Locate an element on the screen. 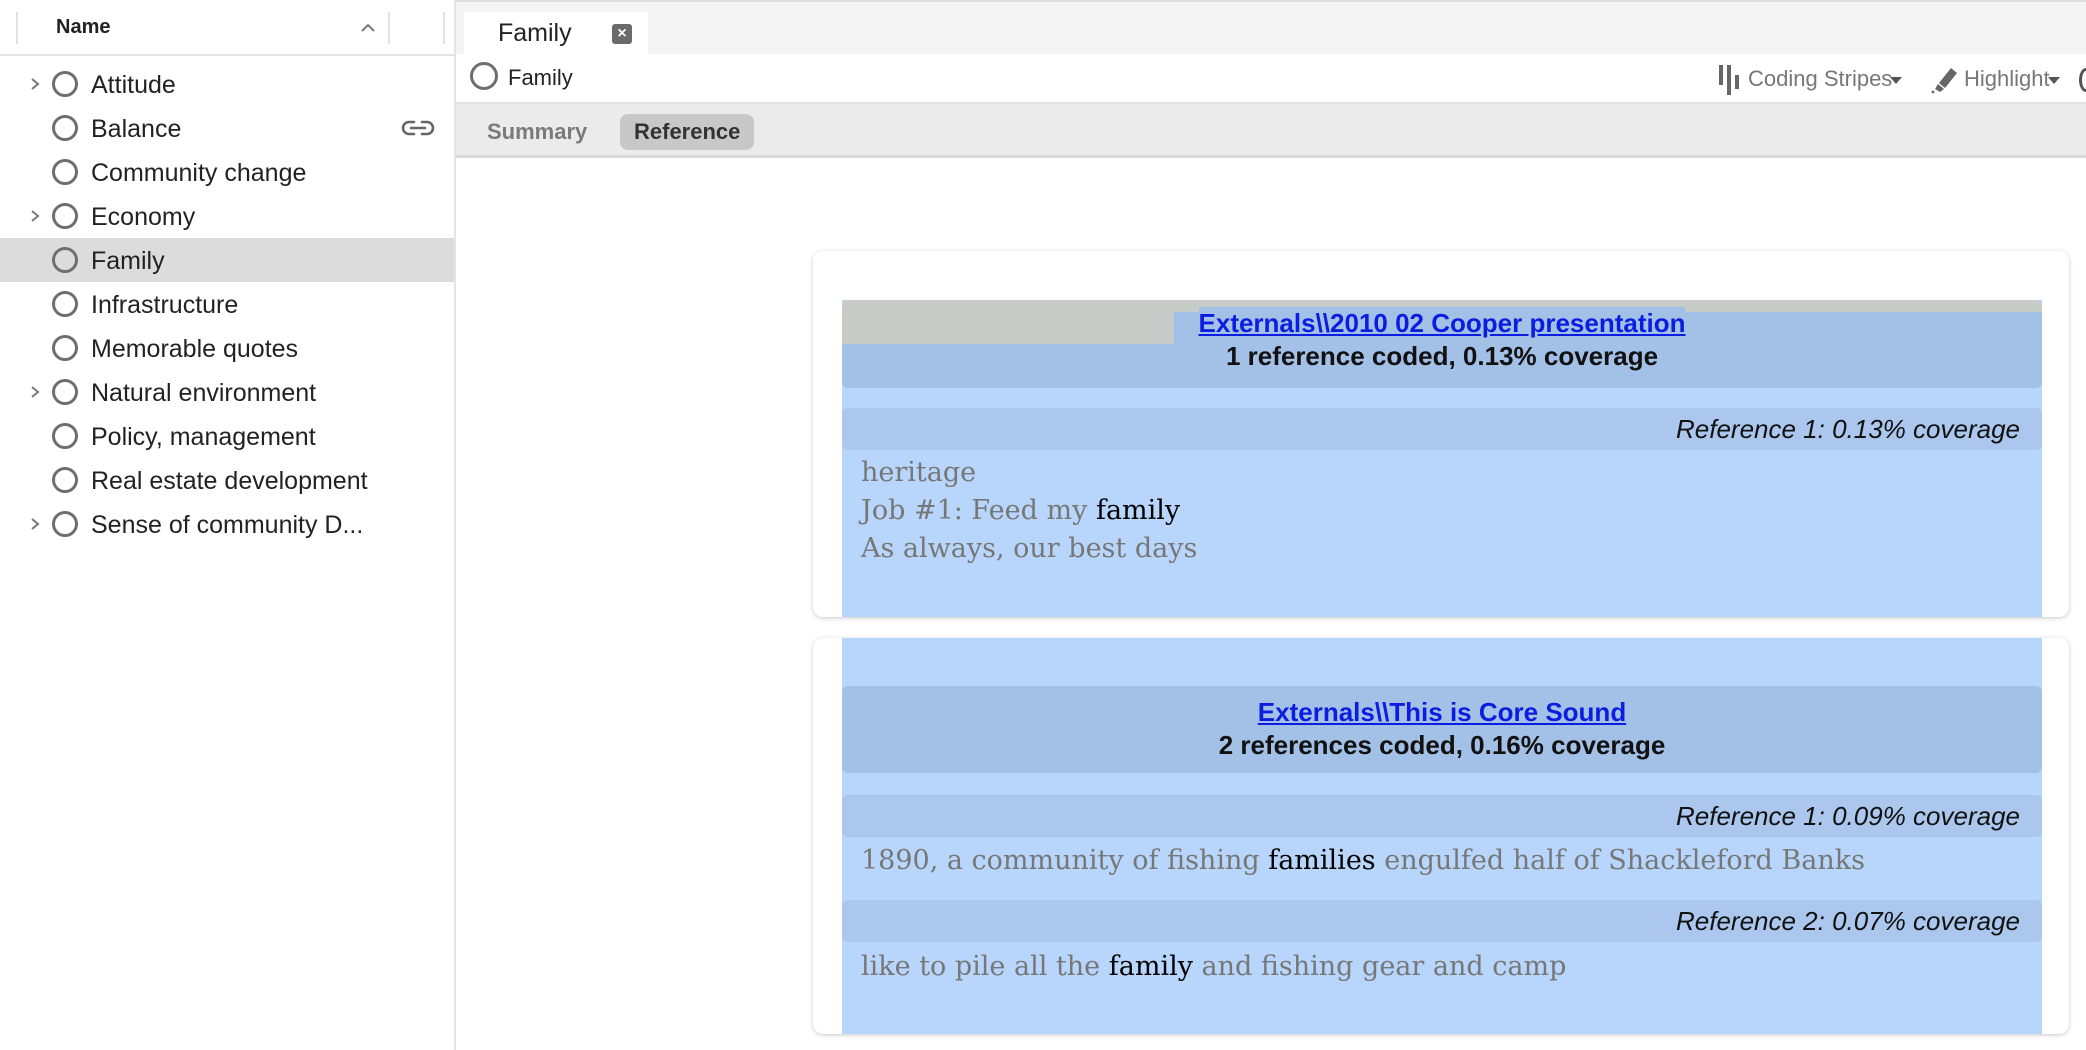  context-text: engulfed half of Shackleford Banks is located at coordinates (1620, 860).